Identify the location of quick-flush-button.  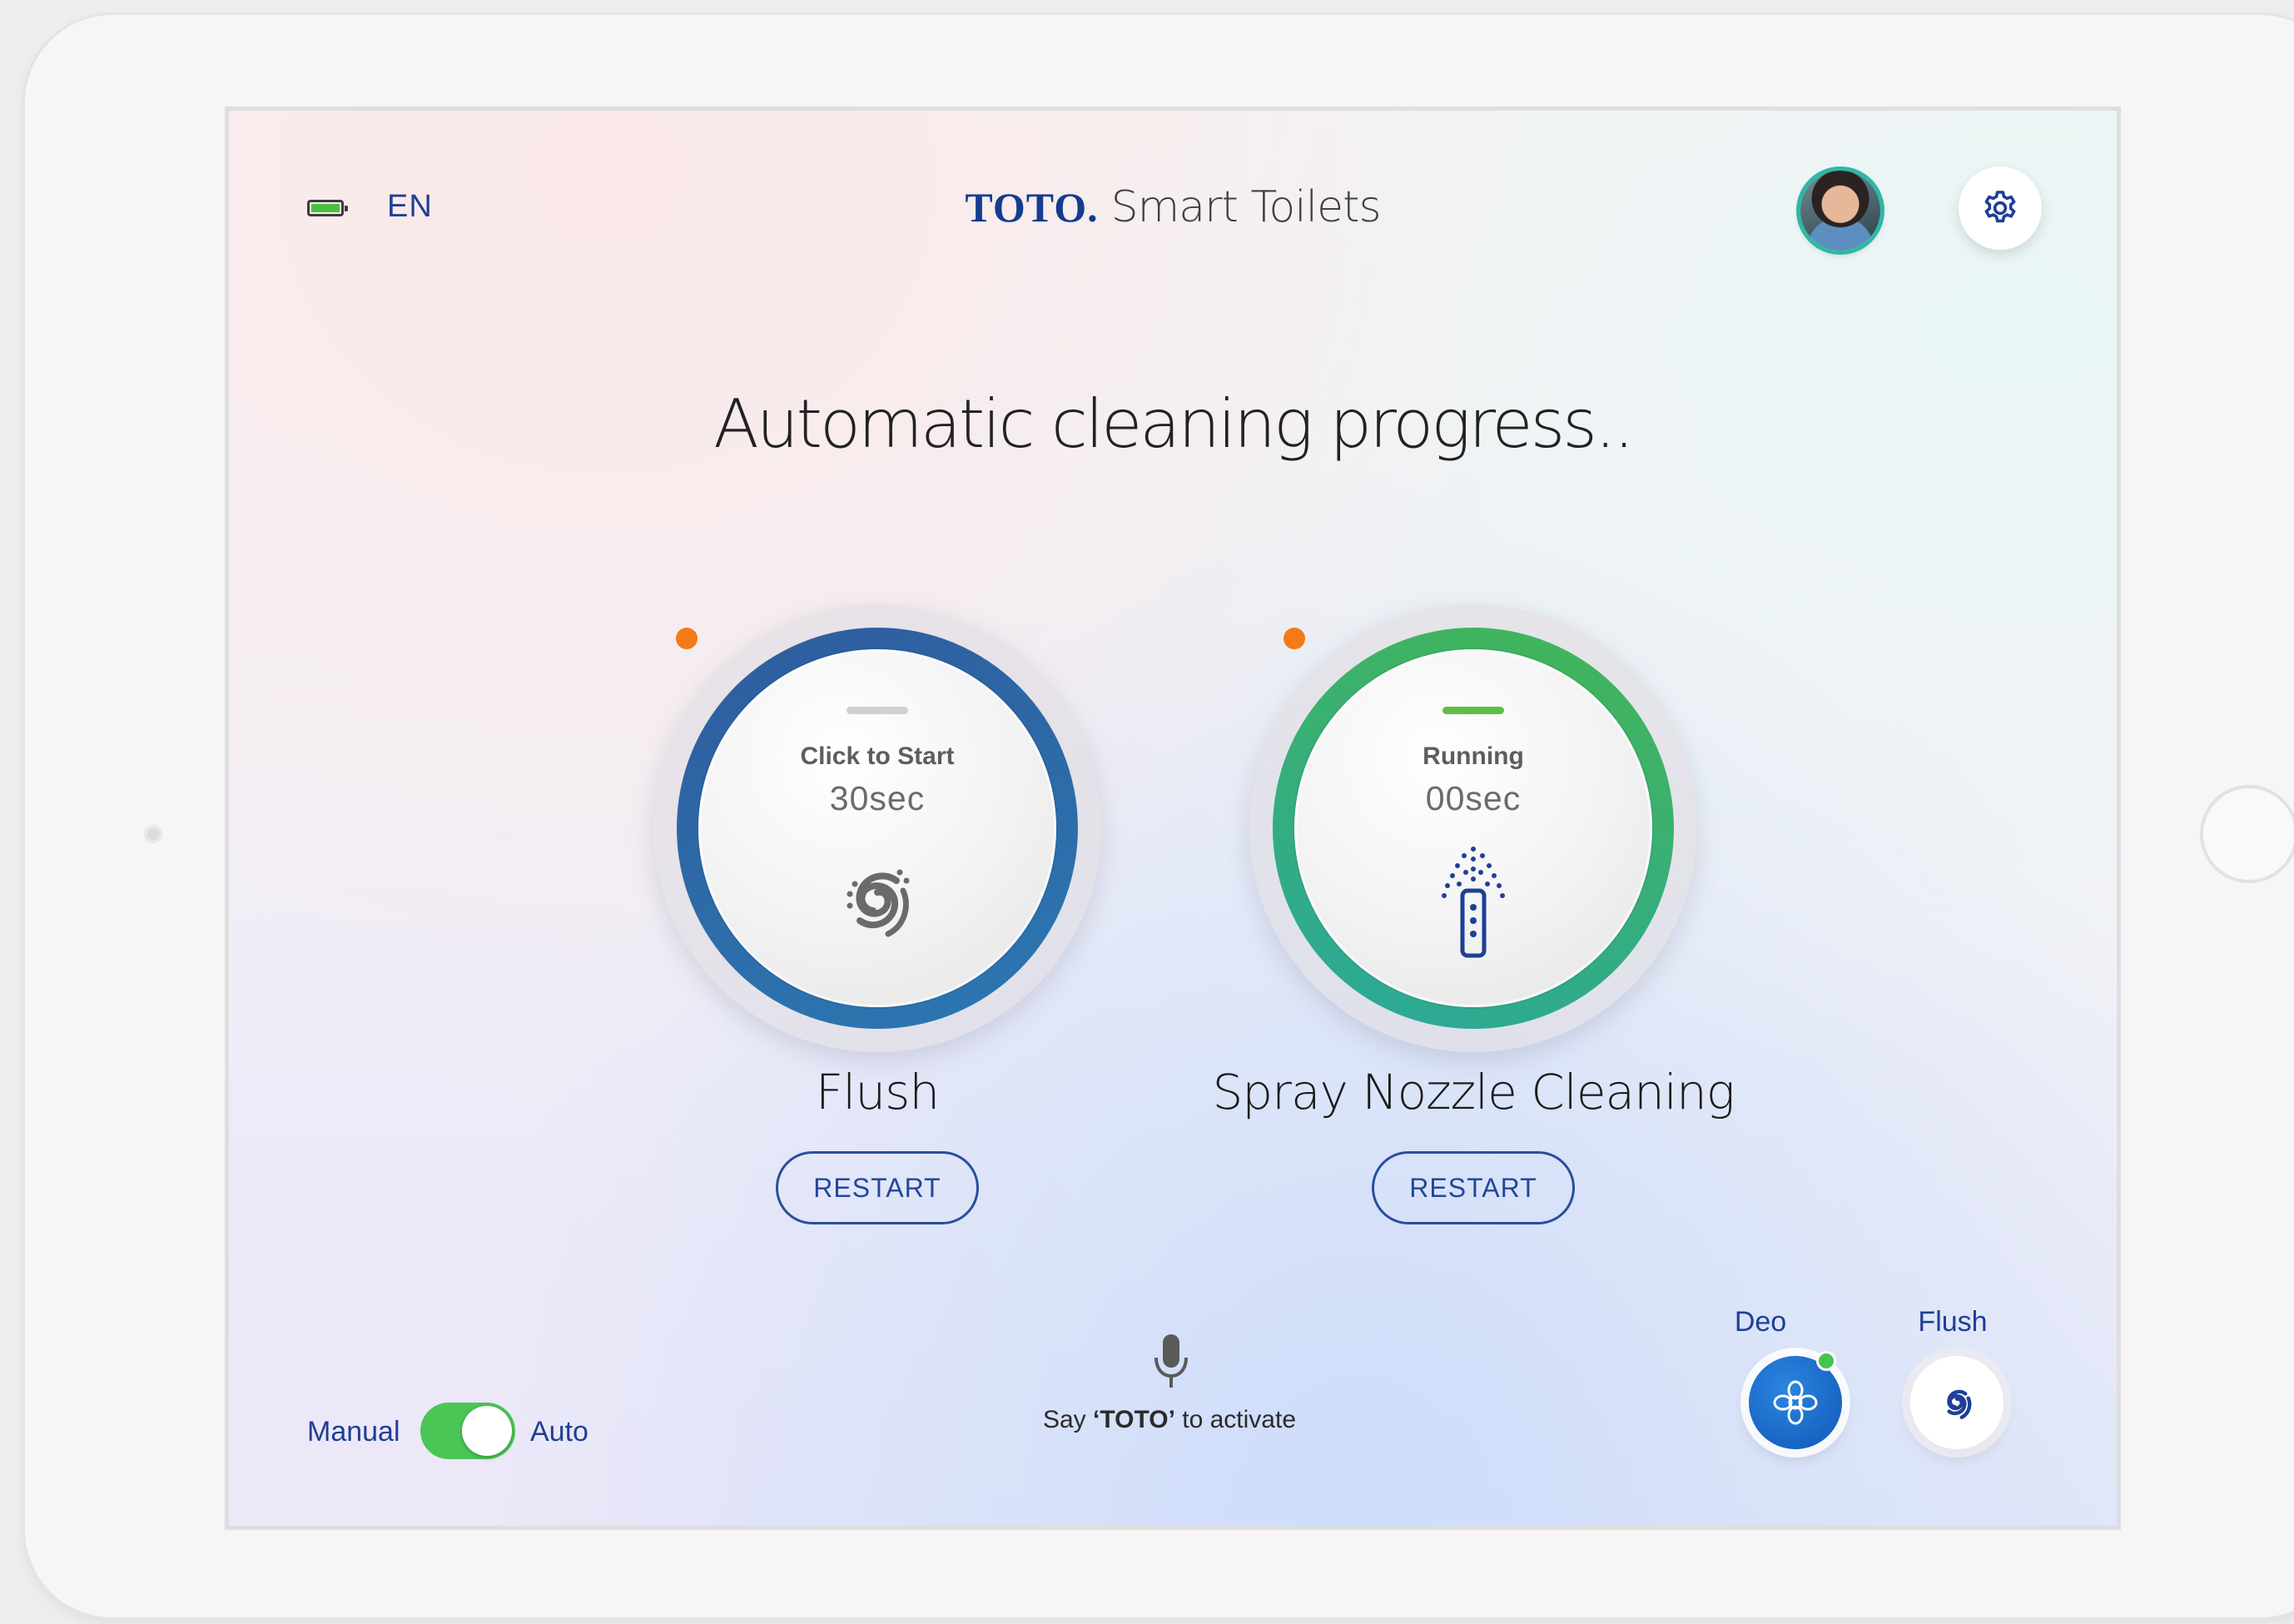
(1957, 1402).